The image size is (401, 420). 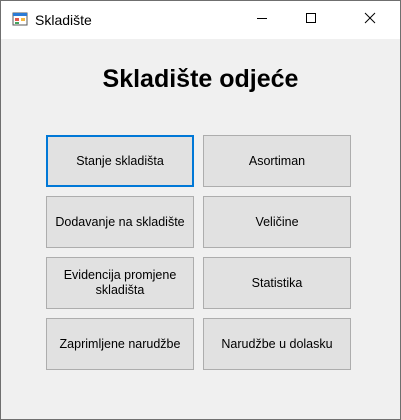 I want to click on stanje-skladista-button: Stanje skladišta, so click(x=120, y=161).